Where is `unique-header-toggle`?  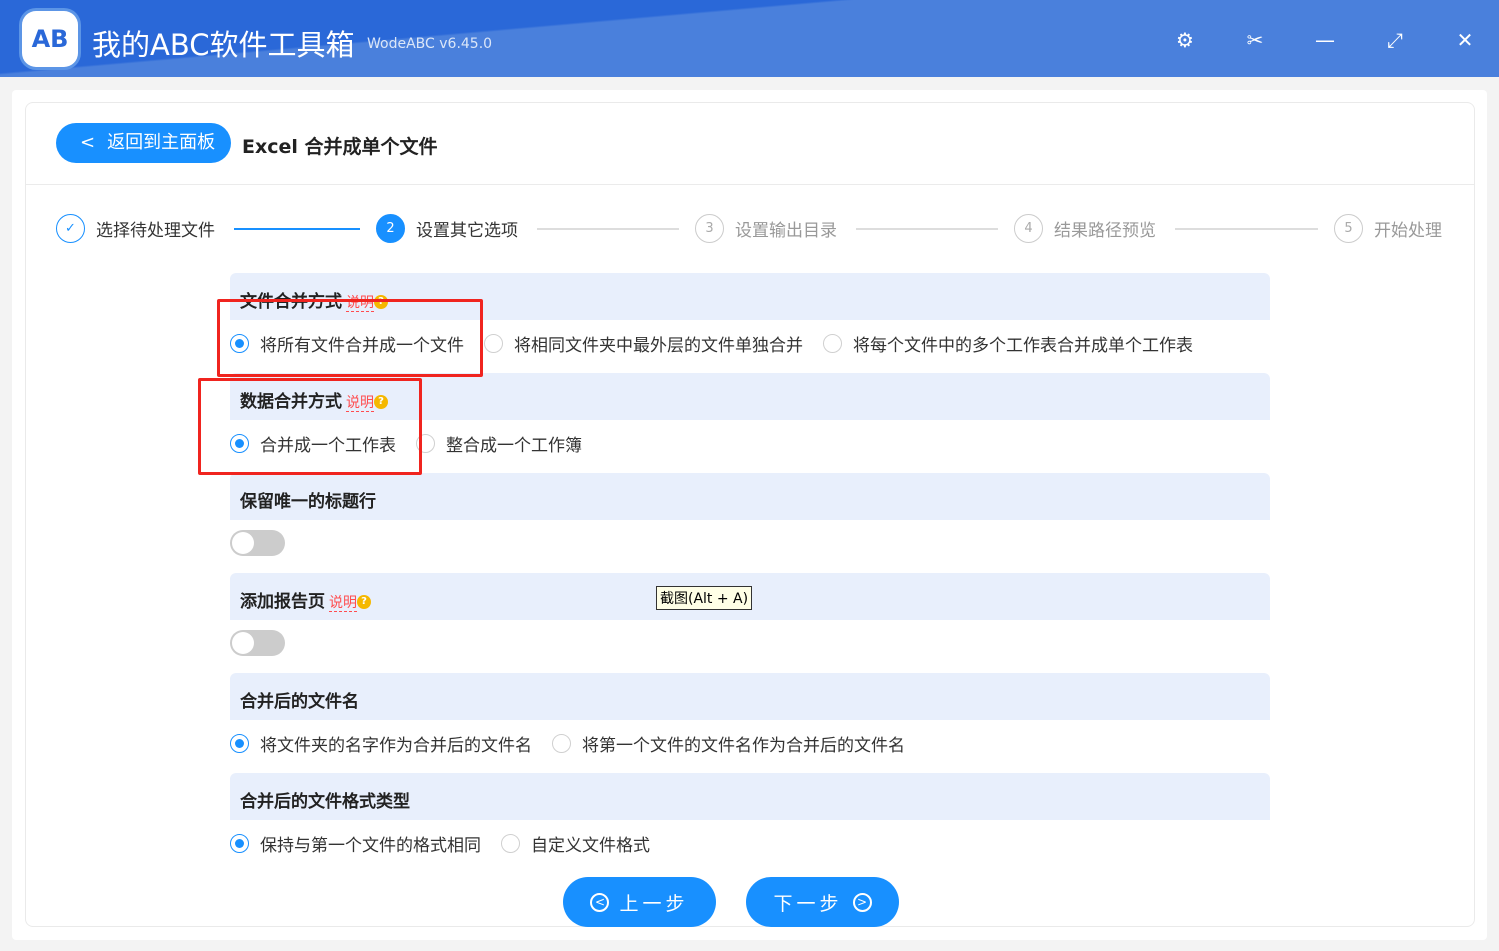
unique-header-toggle is located at coordinates (257, 543).